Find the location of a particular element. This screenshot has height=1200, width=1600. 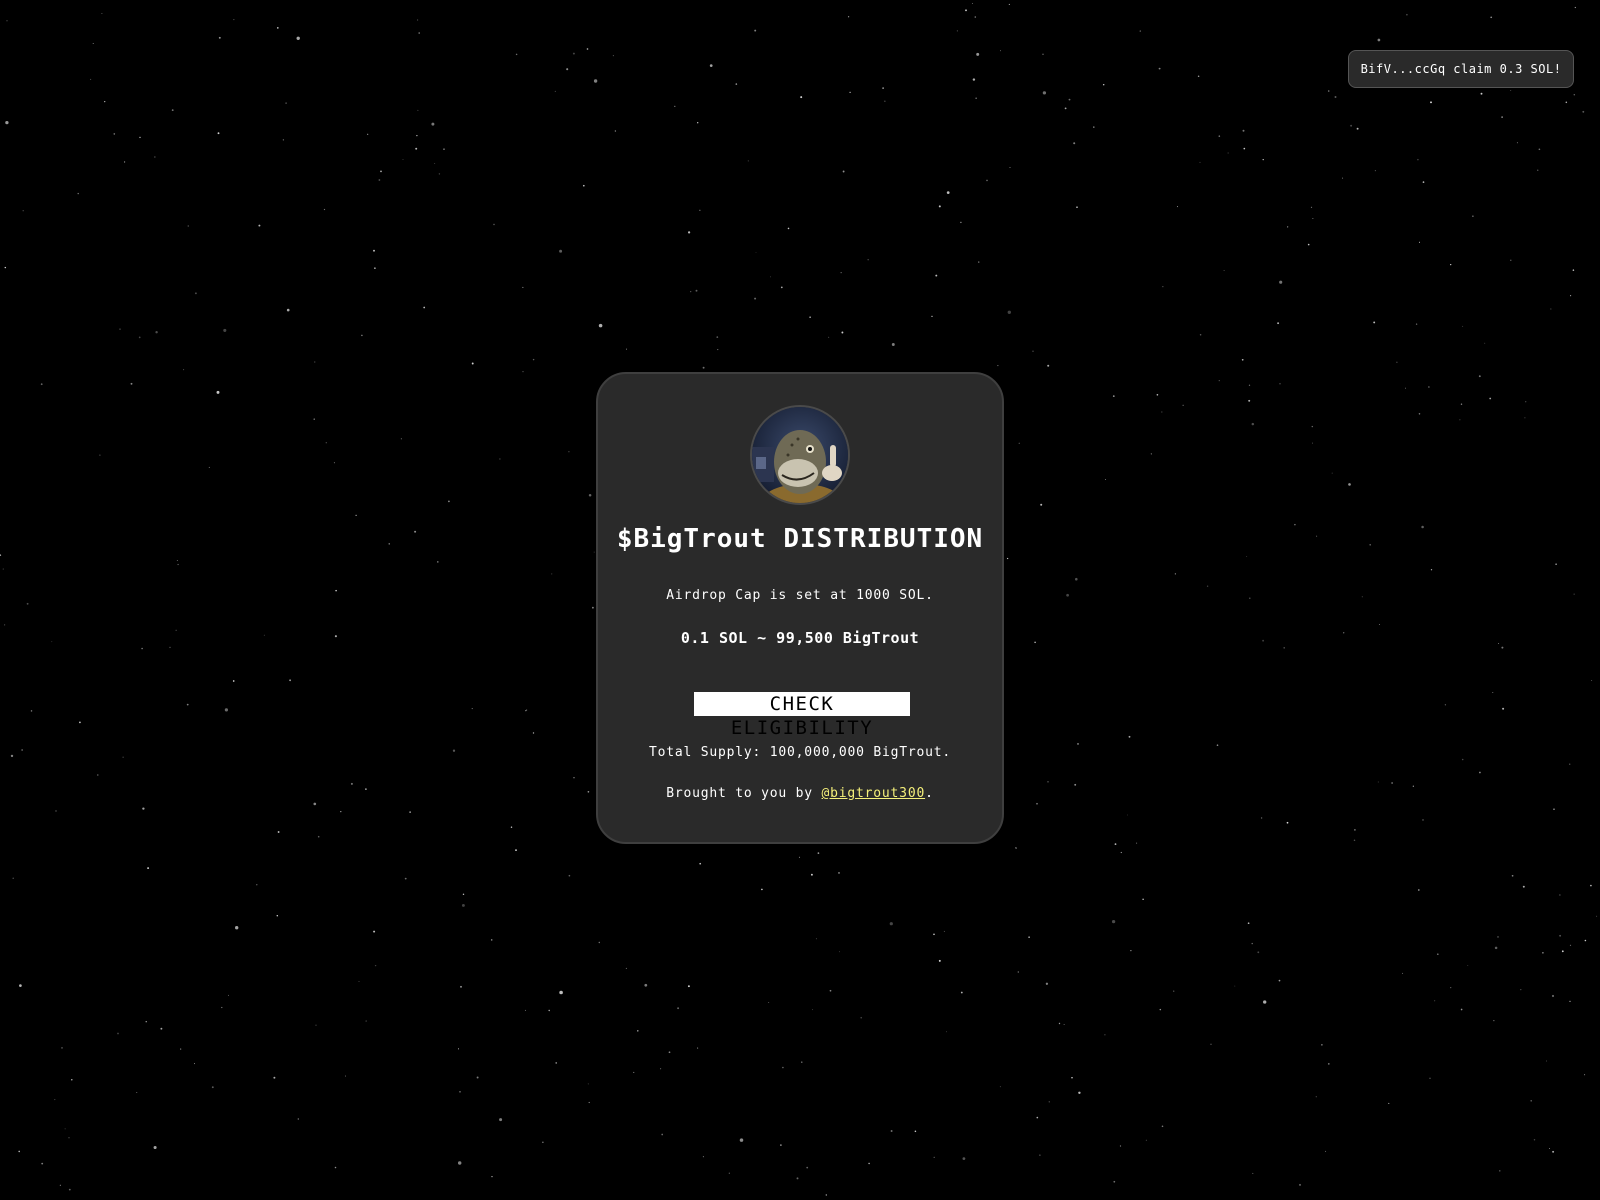

twitter-handle-link: @bigtrout300 is located at coordinates (874, 793).